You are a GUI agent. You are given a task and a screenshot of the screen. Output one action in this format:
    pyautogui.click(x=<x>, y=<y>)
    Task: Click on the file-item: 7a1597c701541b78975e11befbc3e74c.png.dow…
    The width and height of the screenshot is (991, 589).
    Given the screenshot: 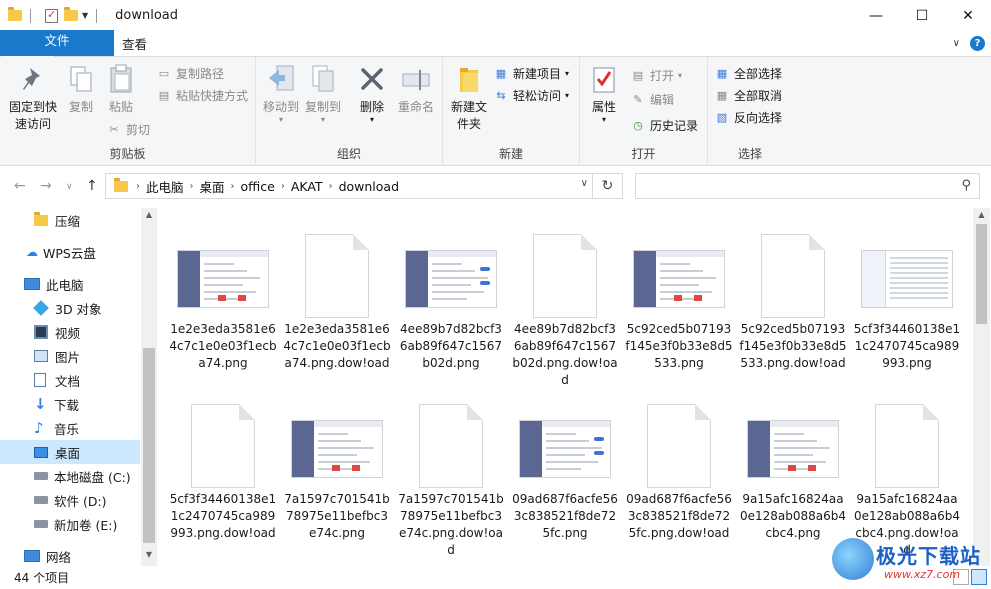 What is the action you would take?
    pyautogui.click(x=451, y=475)
    